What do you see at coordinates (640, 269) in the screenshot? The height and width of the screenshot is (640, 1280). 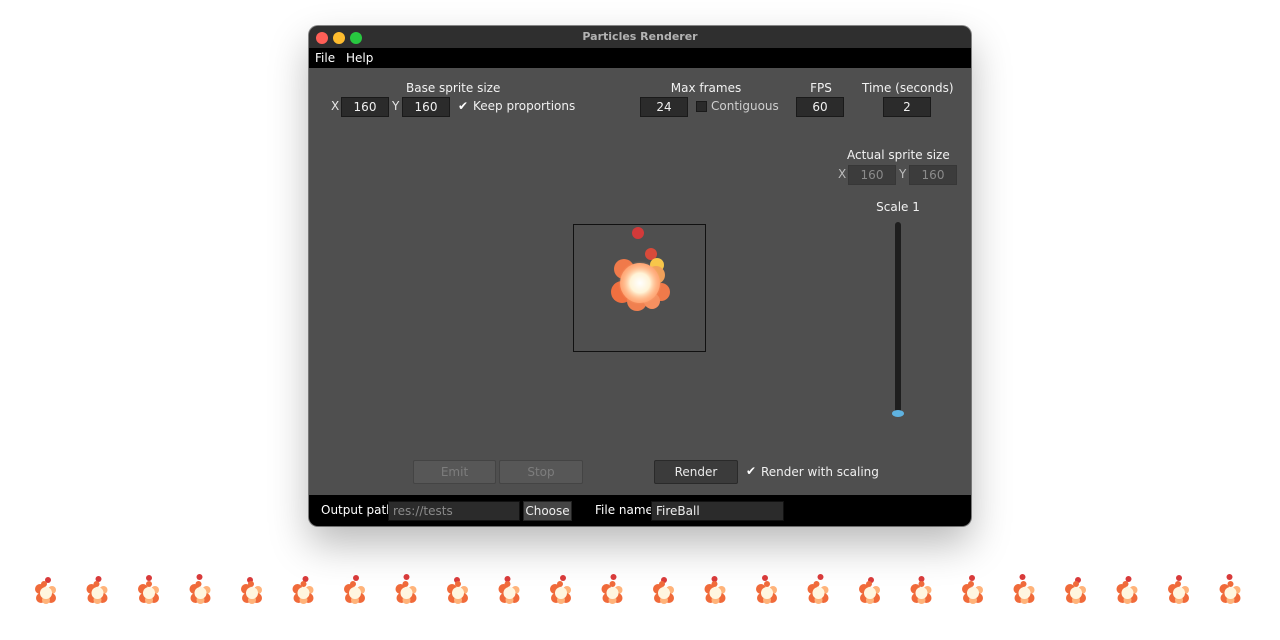 I see `fireball-preview-graphic` at bounding box center [640, 269].